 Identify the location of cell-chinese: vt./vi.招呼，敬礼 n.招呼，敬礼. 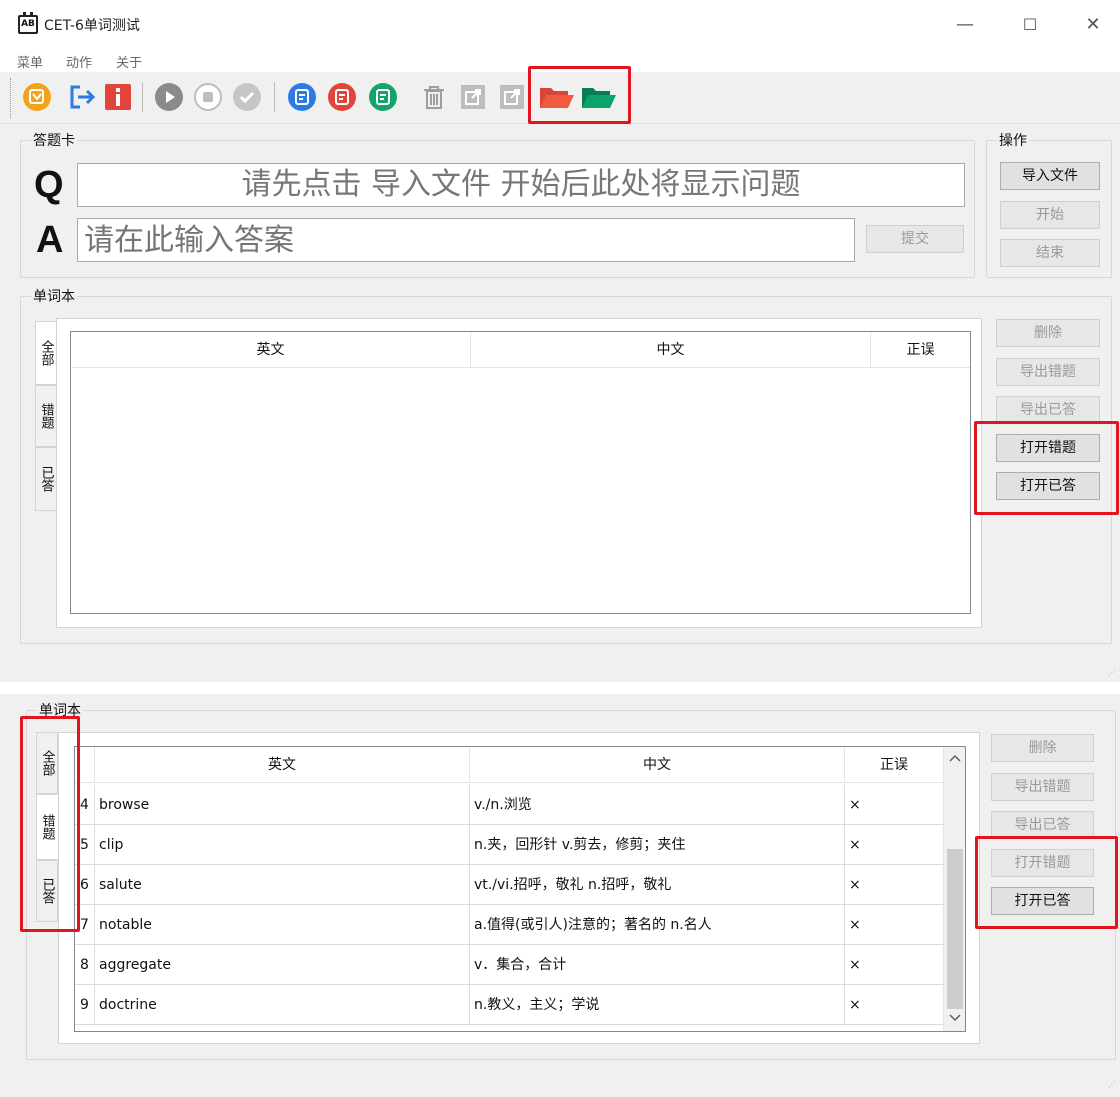
(657, 885).